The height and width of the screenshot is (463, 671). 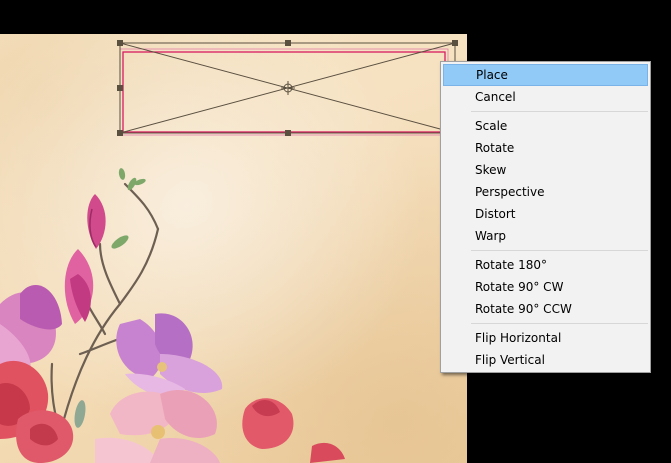 What do you see at coordinates (545, 170) in the screenshot?
I see `menu-item-skew: Skew` at bounding box center [545, 170].